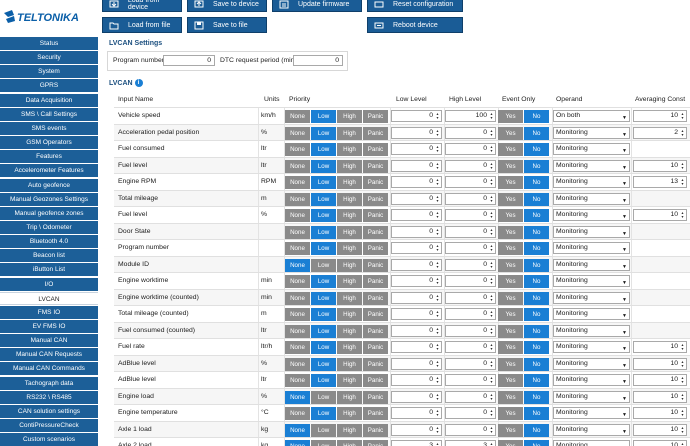 The width and height of the screenshot is (690, 446). Describe the element at coordinates (49, 128) in the screenshot. I see `sidebar-item-sms-events: SMS events` at that location.